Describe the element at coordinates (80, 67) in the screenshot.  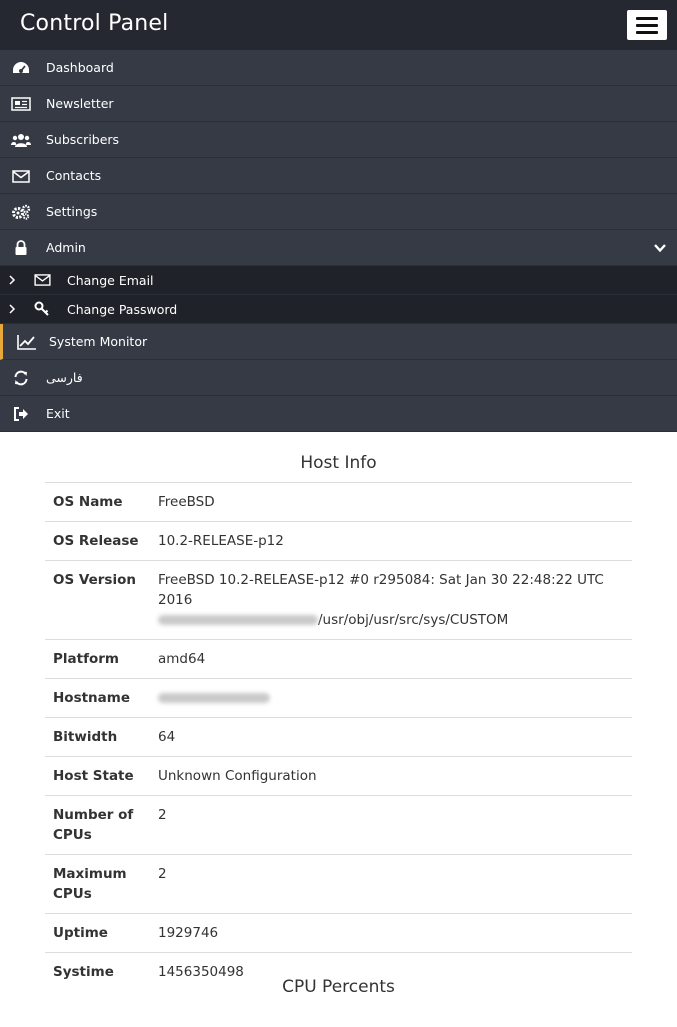
I see `nav-label: Dashboard` at that location.